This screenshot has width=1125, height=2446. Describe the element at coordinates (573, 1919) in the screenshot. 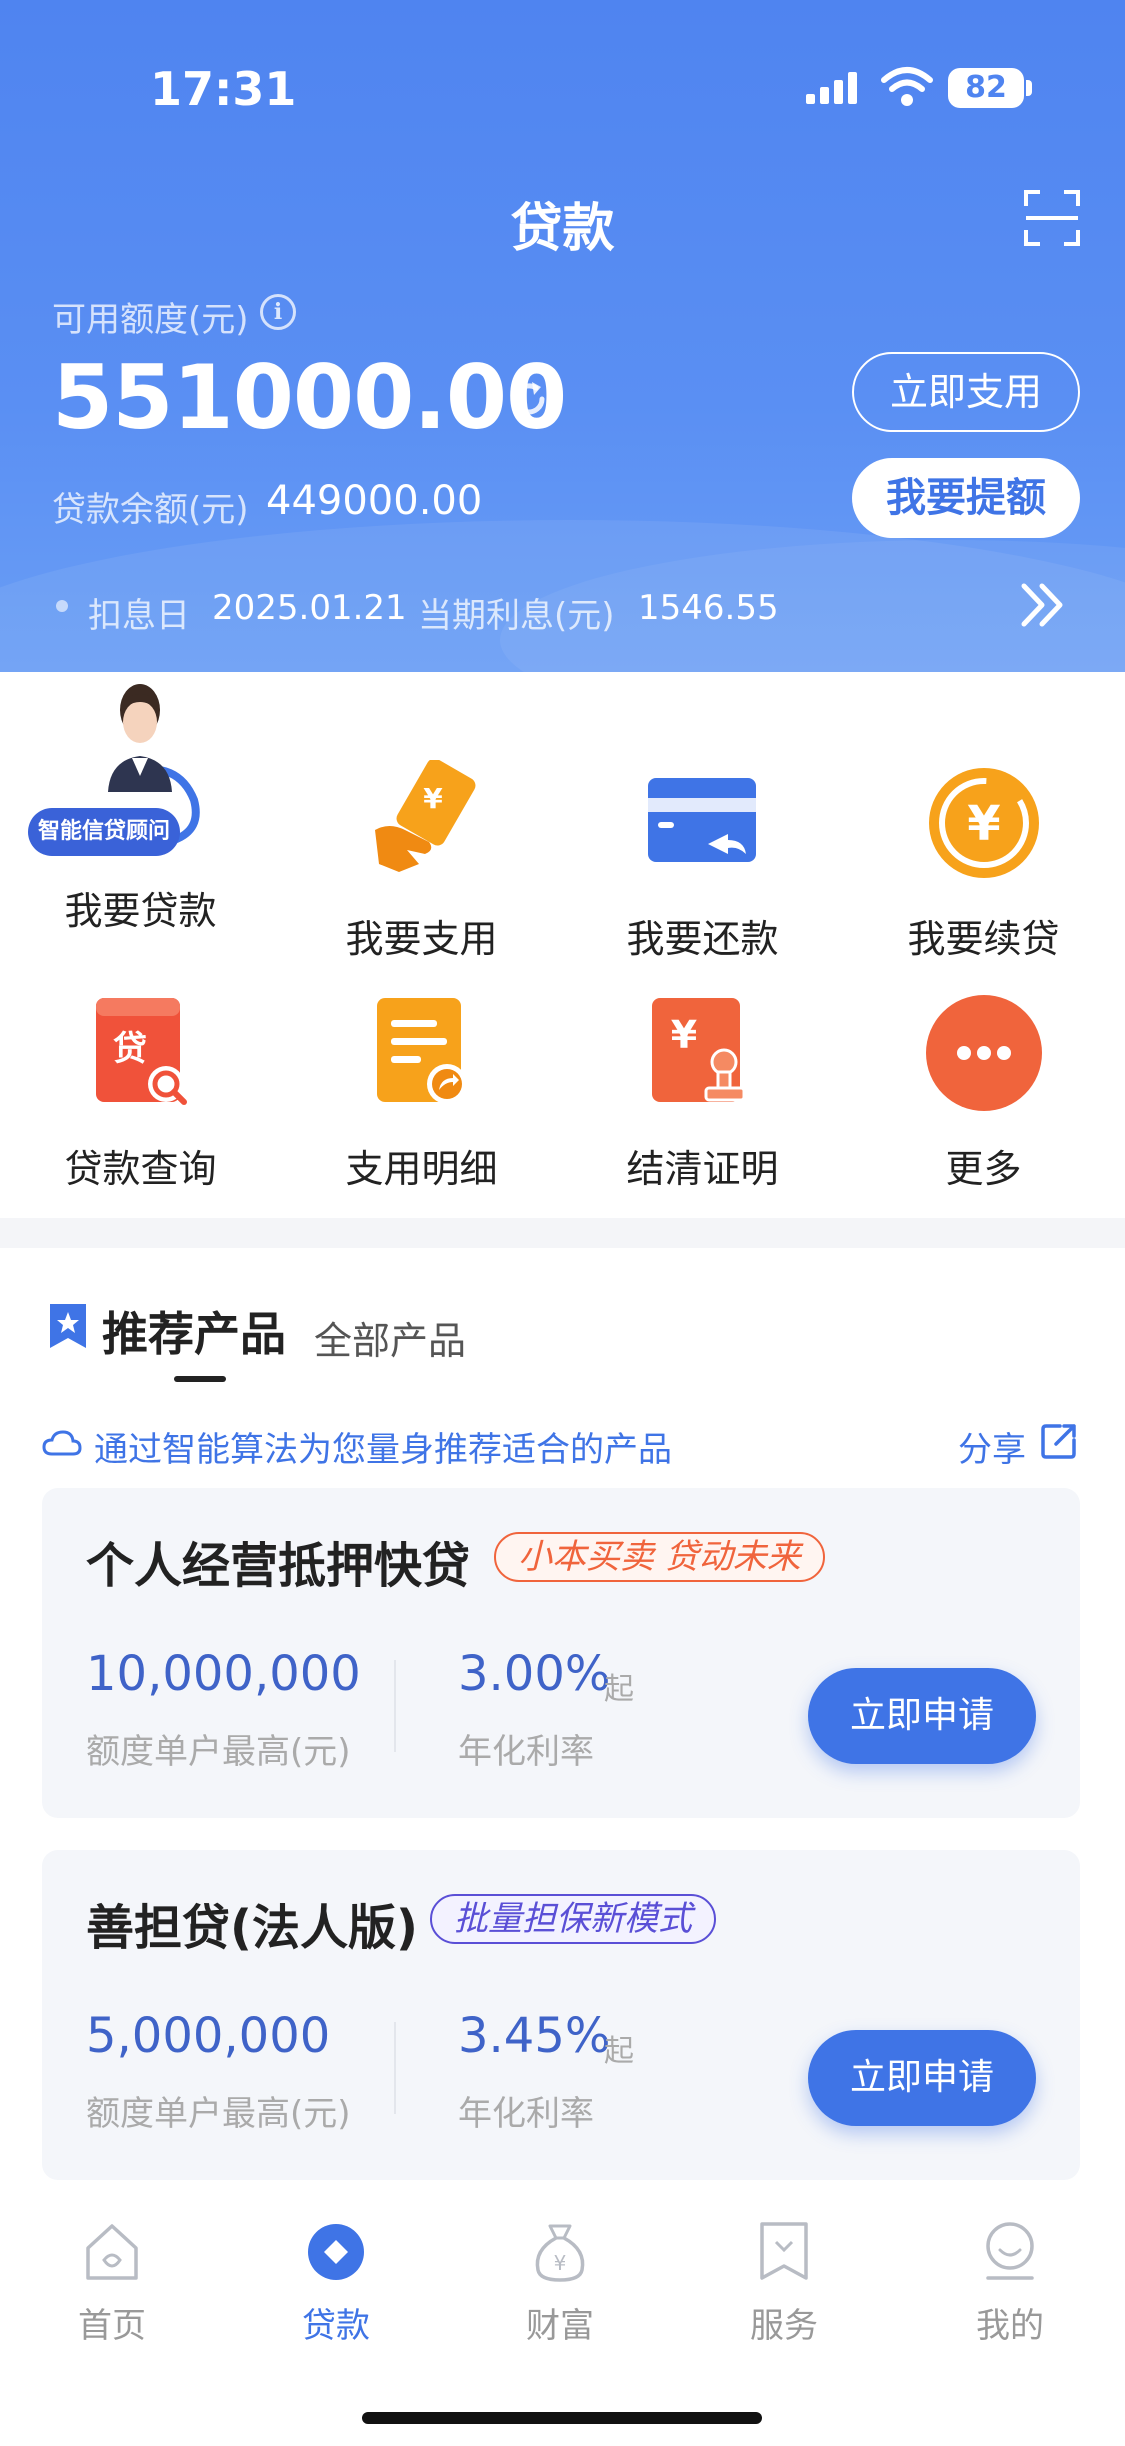

I see `product-tag: 批量担保新模式` at that location.